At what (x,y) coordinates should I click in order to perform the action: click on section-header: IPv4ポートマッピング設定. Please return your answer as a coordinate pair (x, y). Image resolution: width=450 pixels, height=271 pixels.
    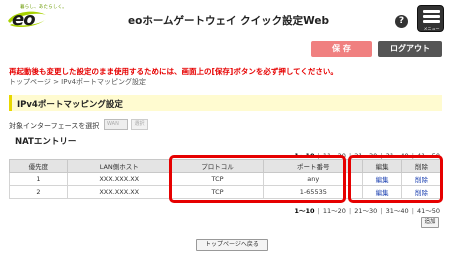
    Looking at the image, I should click on (225, 103).